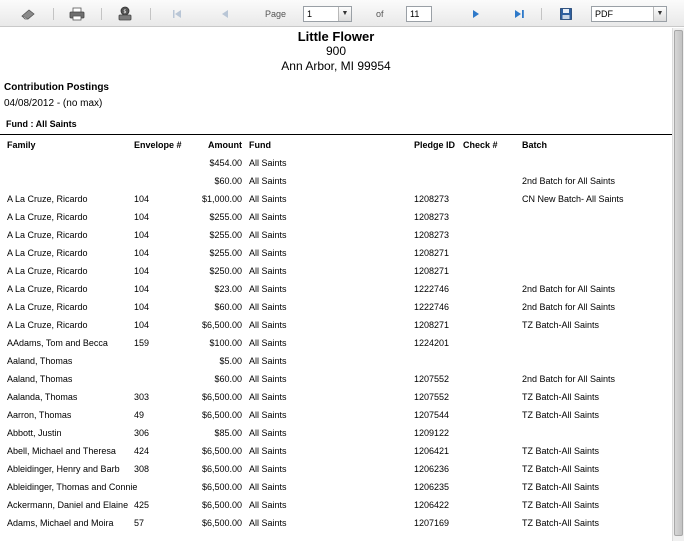  Describe the element at coordinates (432, 487) in the screenshot. I see `cell-pledge: 1206235` at that location.